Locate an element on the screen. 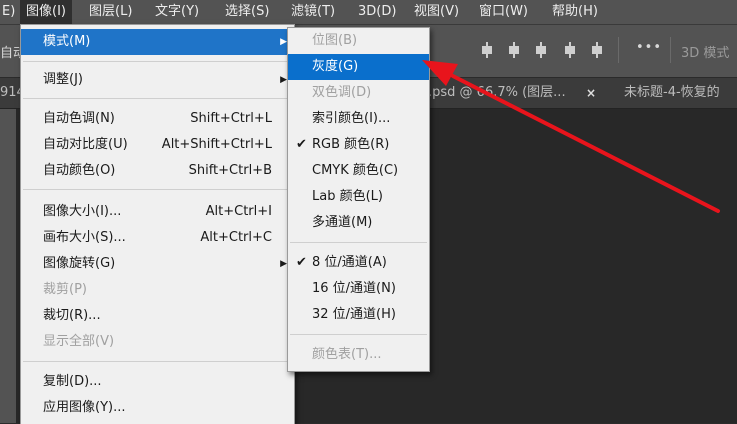 Image resolution: width=737 pixels, height=424 pixels. menu-item-reveal-all: 显示全部(V) is located at coordinates (157, 342).